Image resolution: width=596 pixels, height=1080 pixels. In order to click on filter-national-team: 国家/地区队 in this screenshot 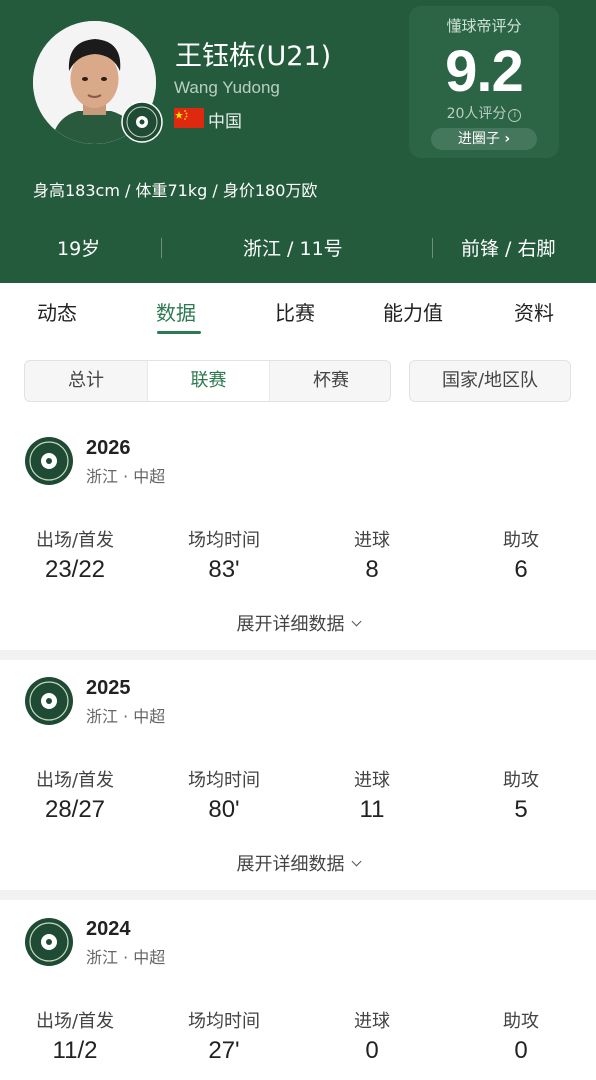, I will do `click(490, 381)`.